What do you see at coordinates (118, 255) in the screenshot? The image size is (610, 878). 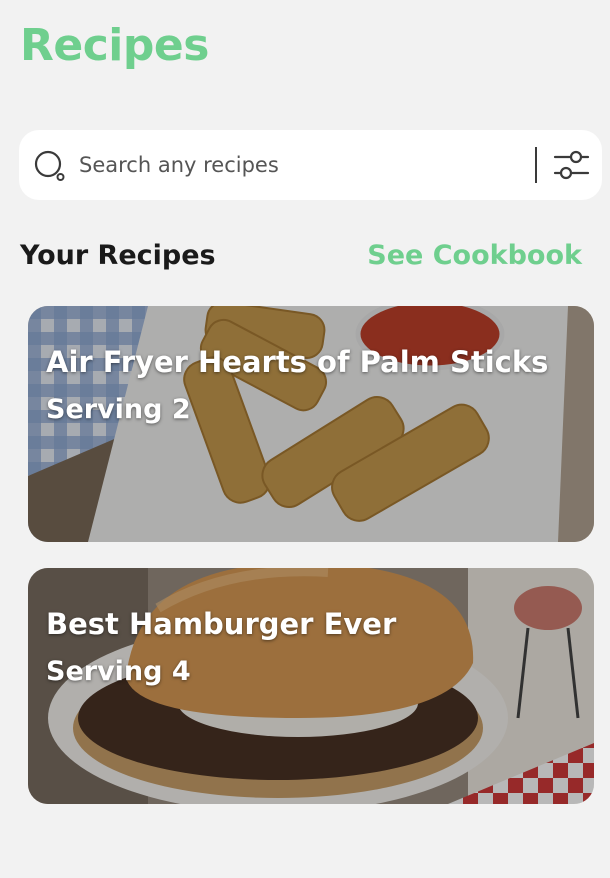 I see `section-title: Your Recipes` at bounding box center [118, 255].